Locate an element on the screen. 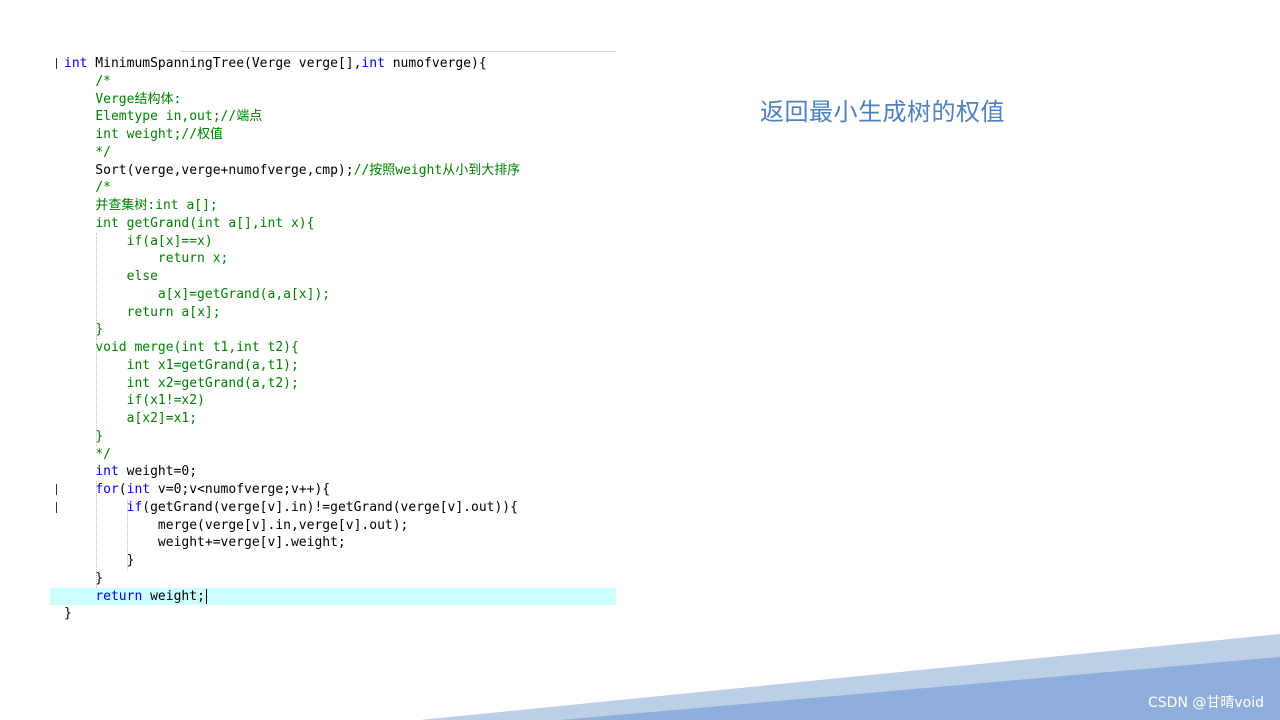  code-token: Sort(verge,verge+numofverge,cmp); is located at coordinates (209, 170).